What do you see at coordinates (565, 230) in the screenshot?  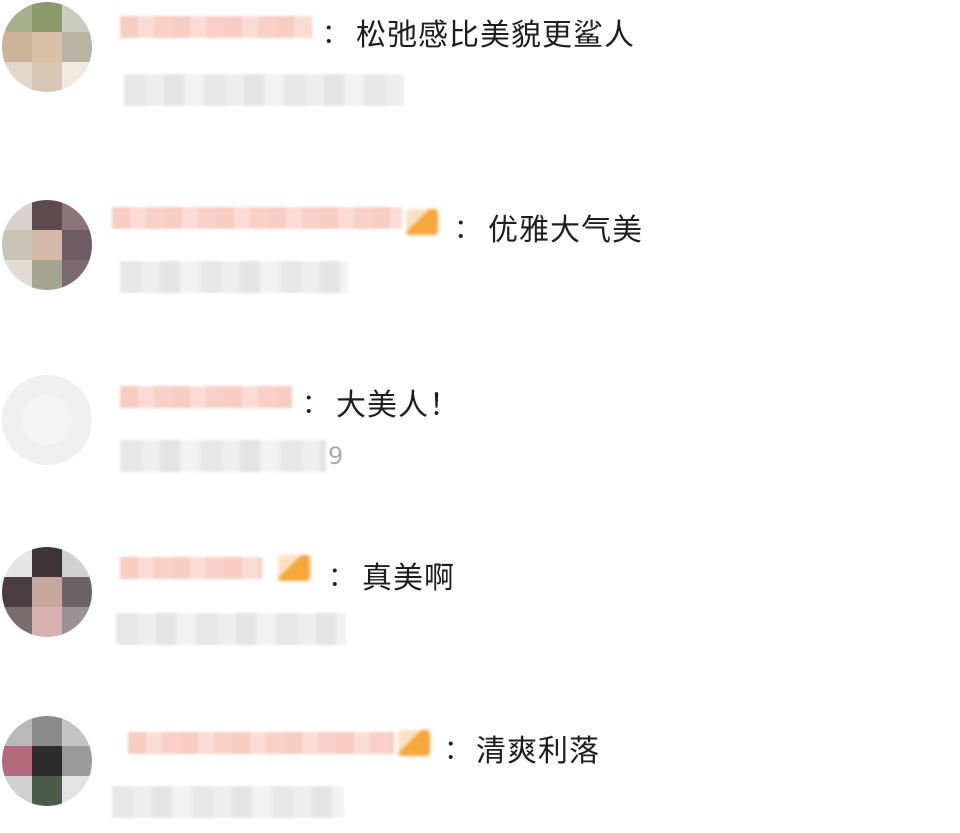 I see `comment-text: 优雅大气美` at bounding box center [565, 230].